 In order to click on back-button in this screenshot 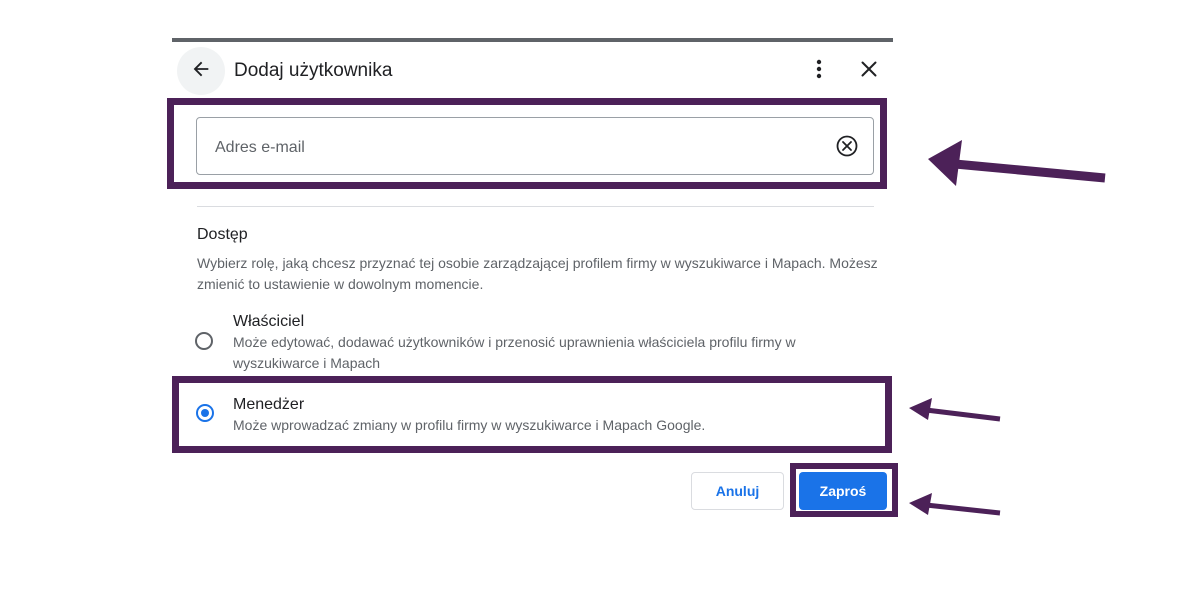, I will do `click(201, 71)`.